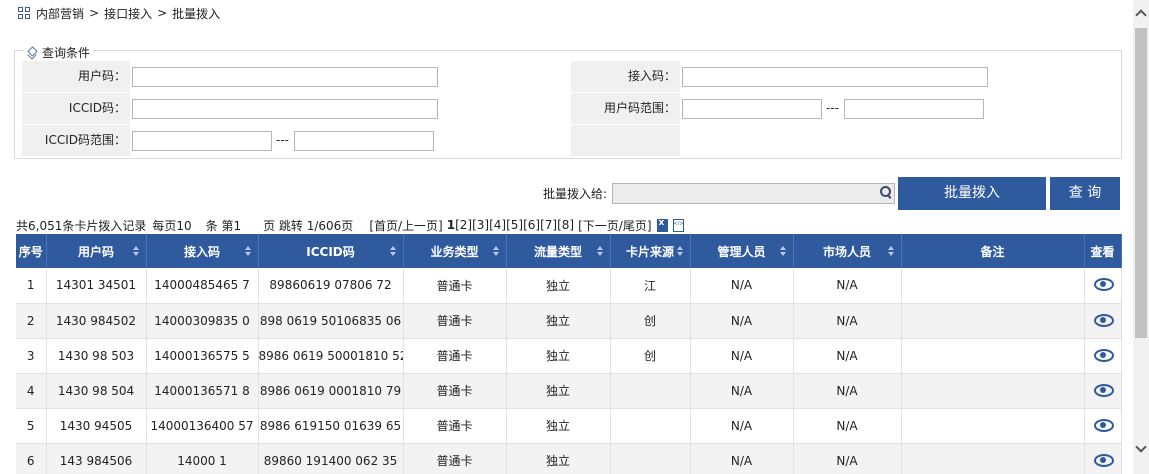 The image size is (1149, 474). Describe the element at coordinates (650, 286) in the screenshot. I see `table-cell: 江` at that location.